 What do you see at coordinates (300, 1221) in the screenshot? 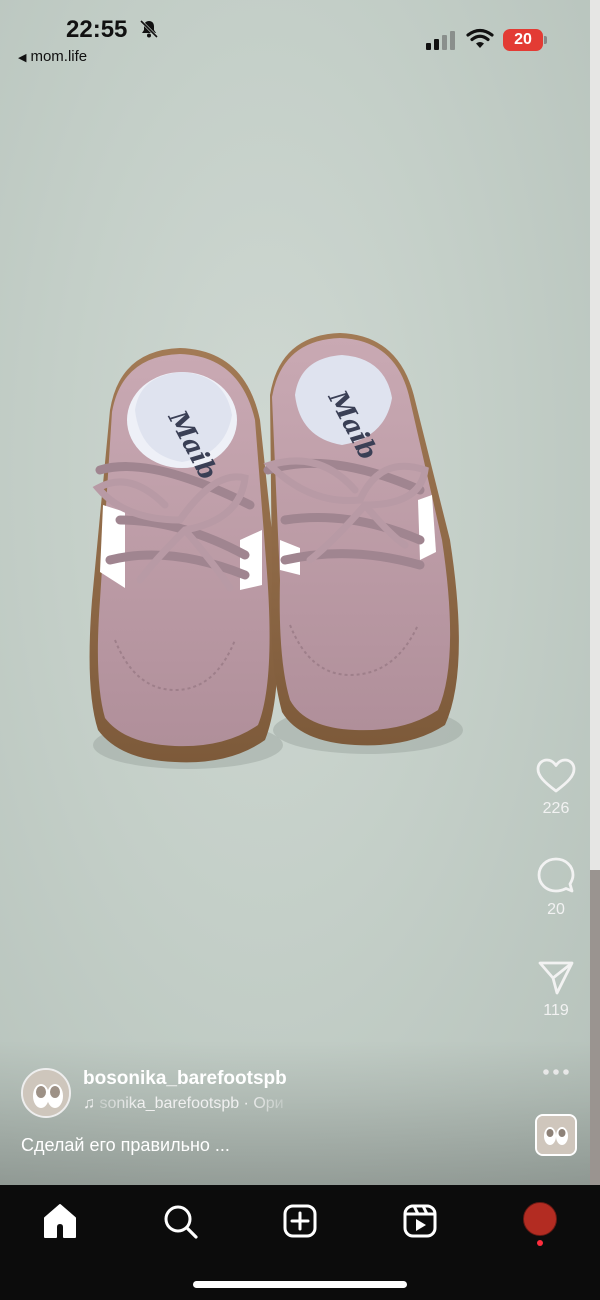
I see `create-icon` at bounding box center [300, 1221].